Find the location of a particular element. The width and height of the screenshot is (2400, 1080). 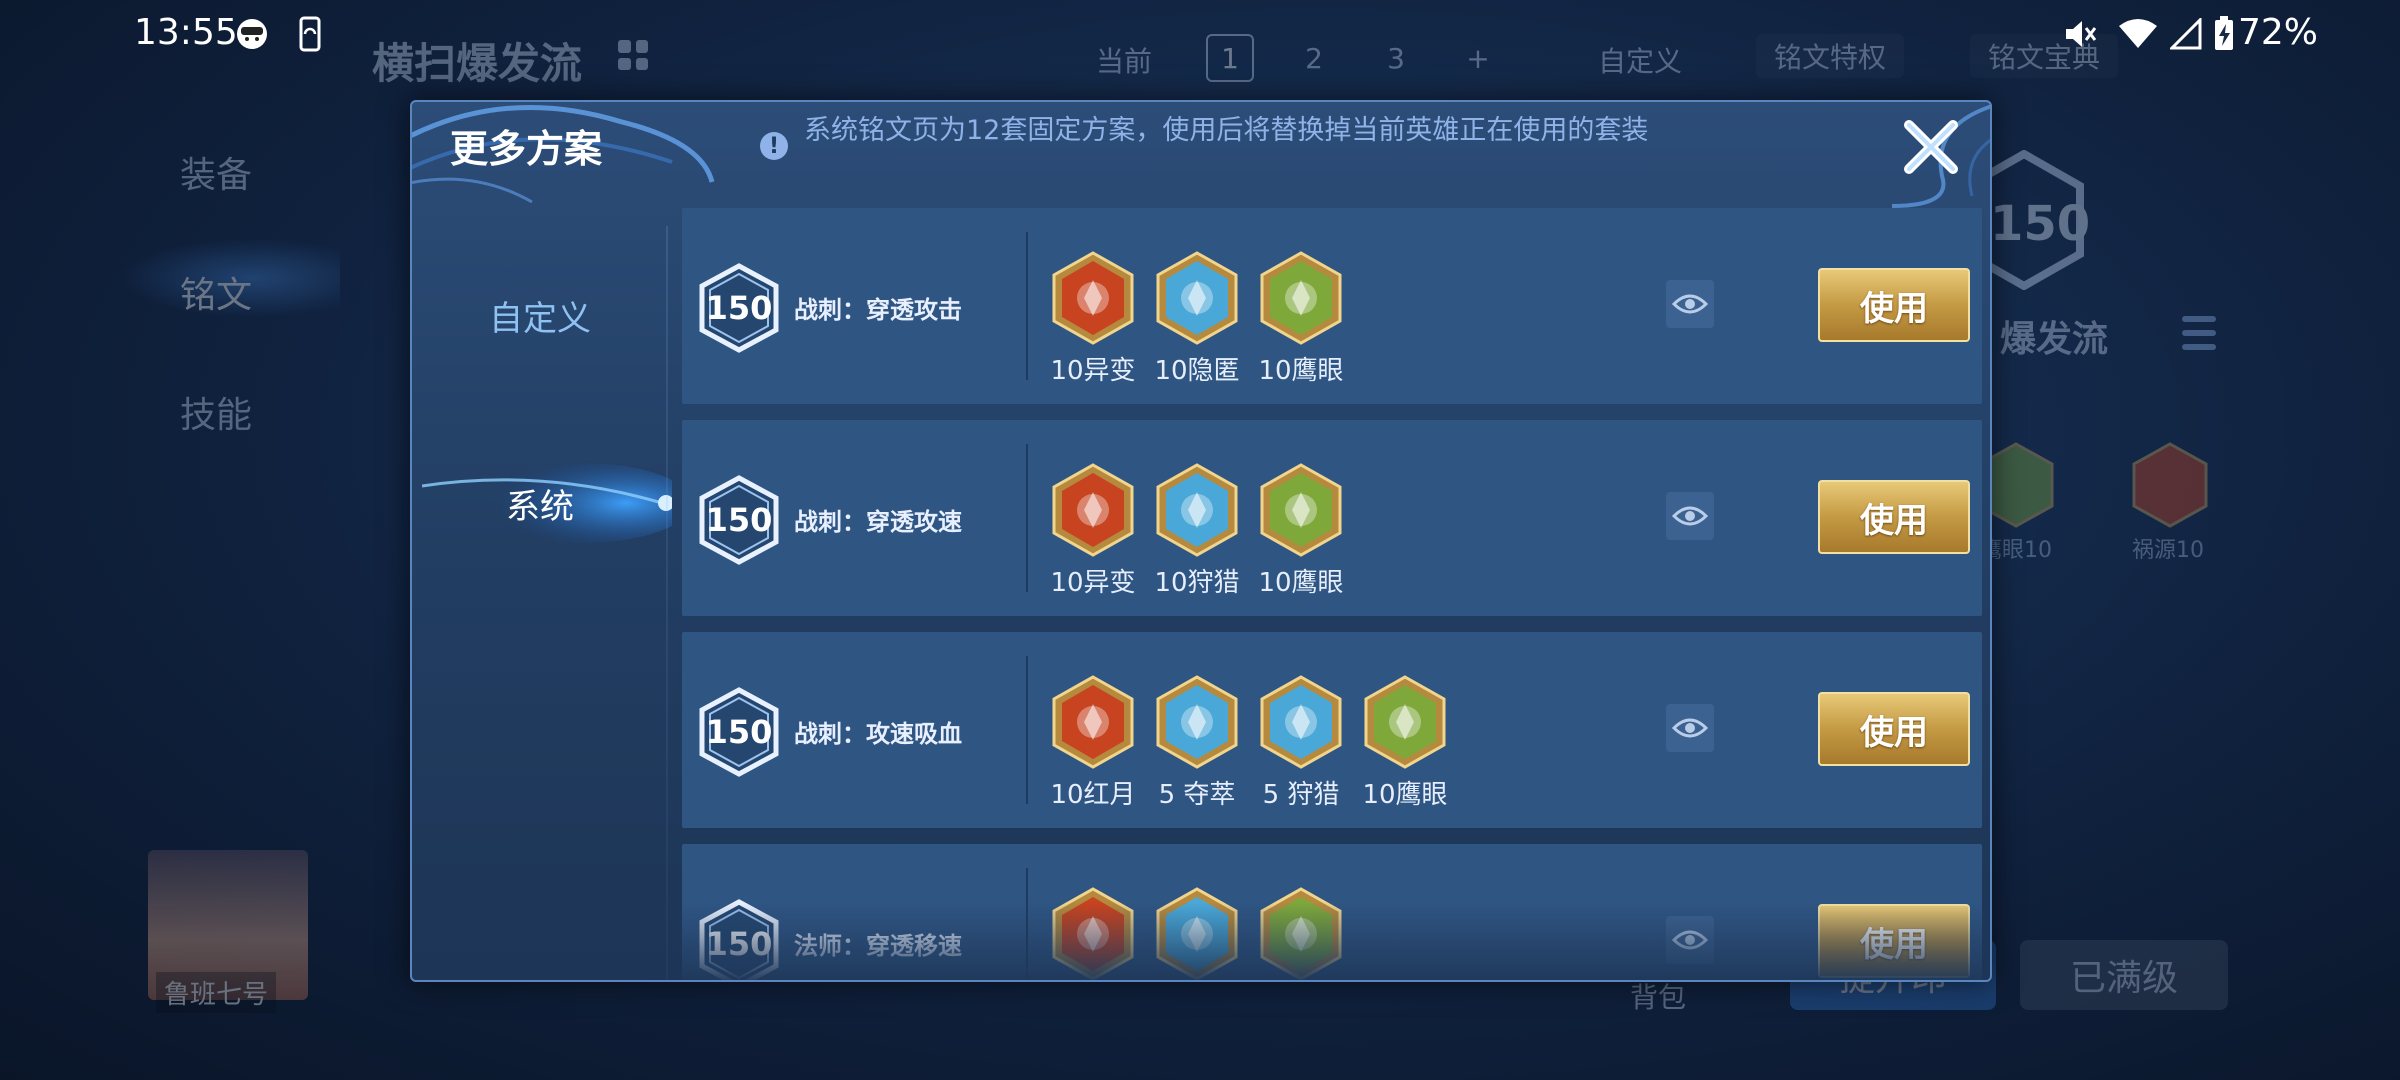

bg-side-equipment: 装备 is located at coordinates (216, 172).